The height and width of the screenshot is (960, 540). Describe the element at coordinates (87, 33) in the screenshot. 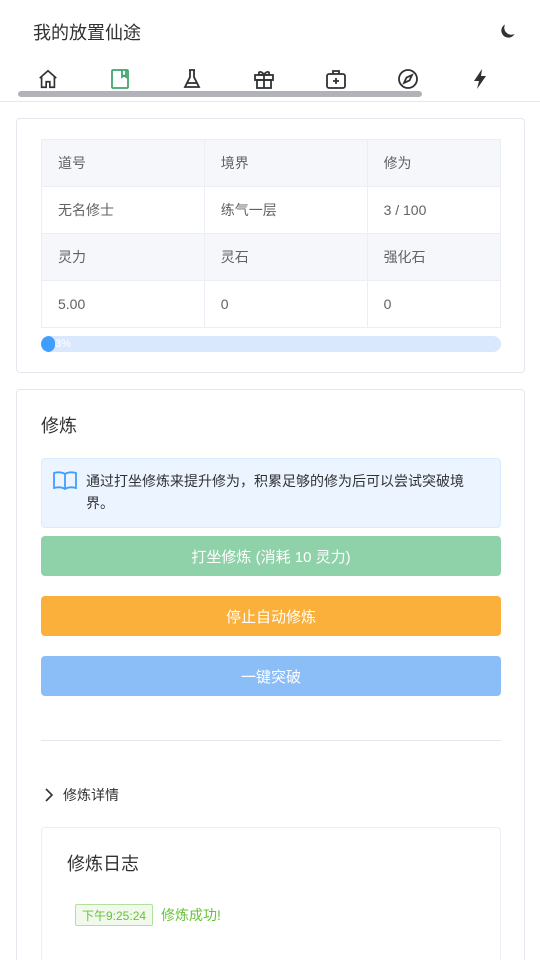

I see `app-title: 我的放置仙途` at that location.